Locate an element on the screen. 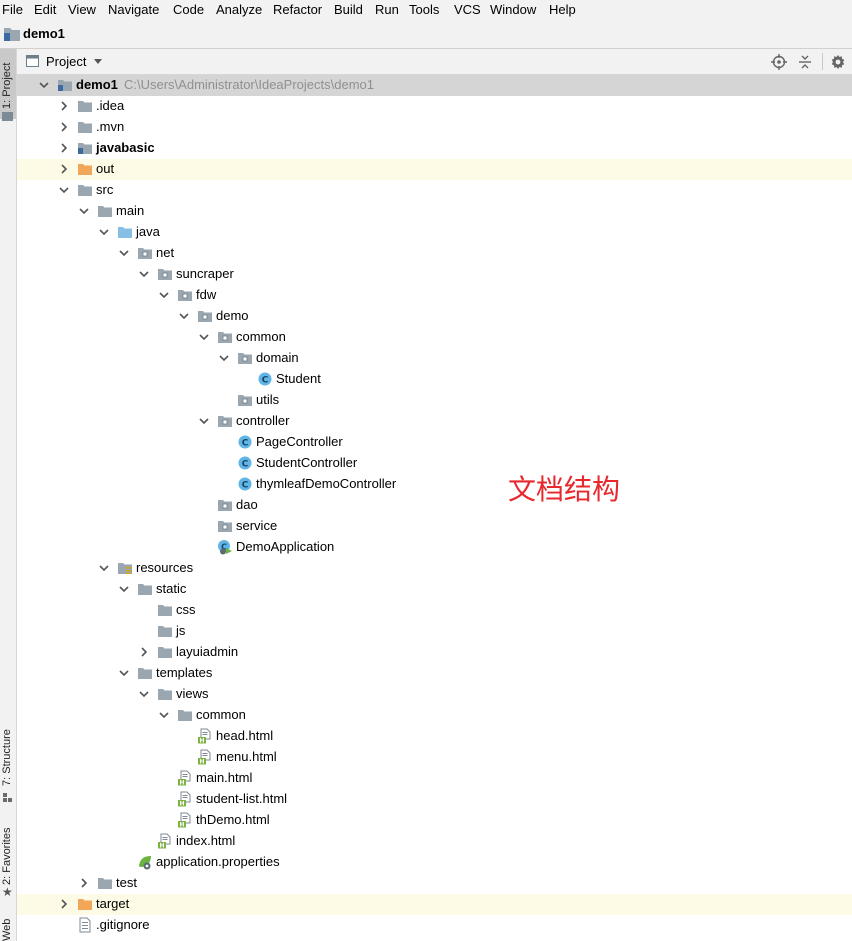 This screenshot has width=852, height=941. favorites-tool-tab: 2: Favorites ★ is located at coordinates (8, 861).